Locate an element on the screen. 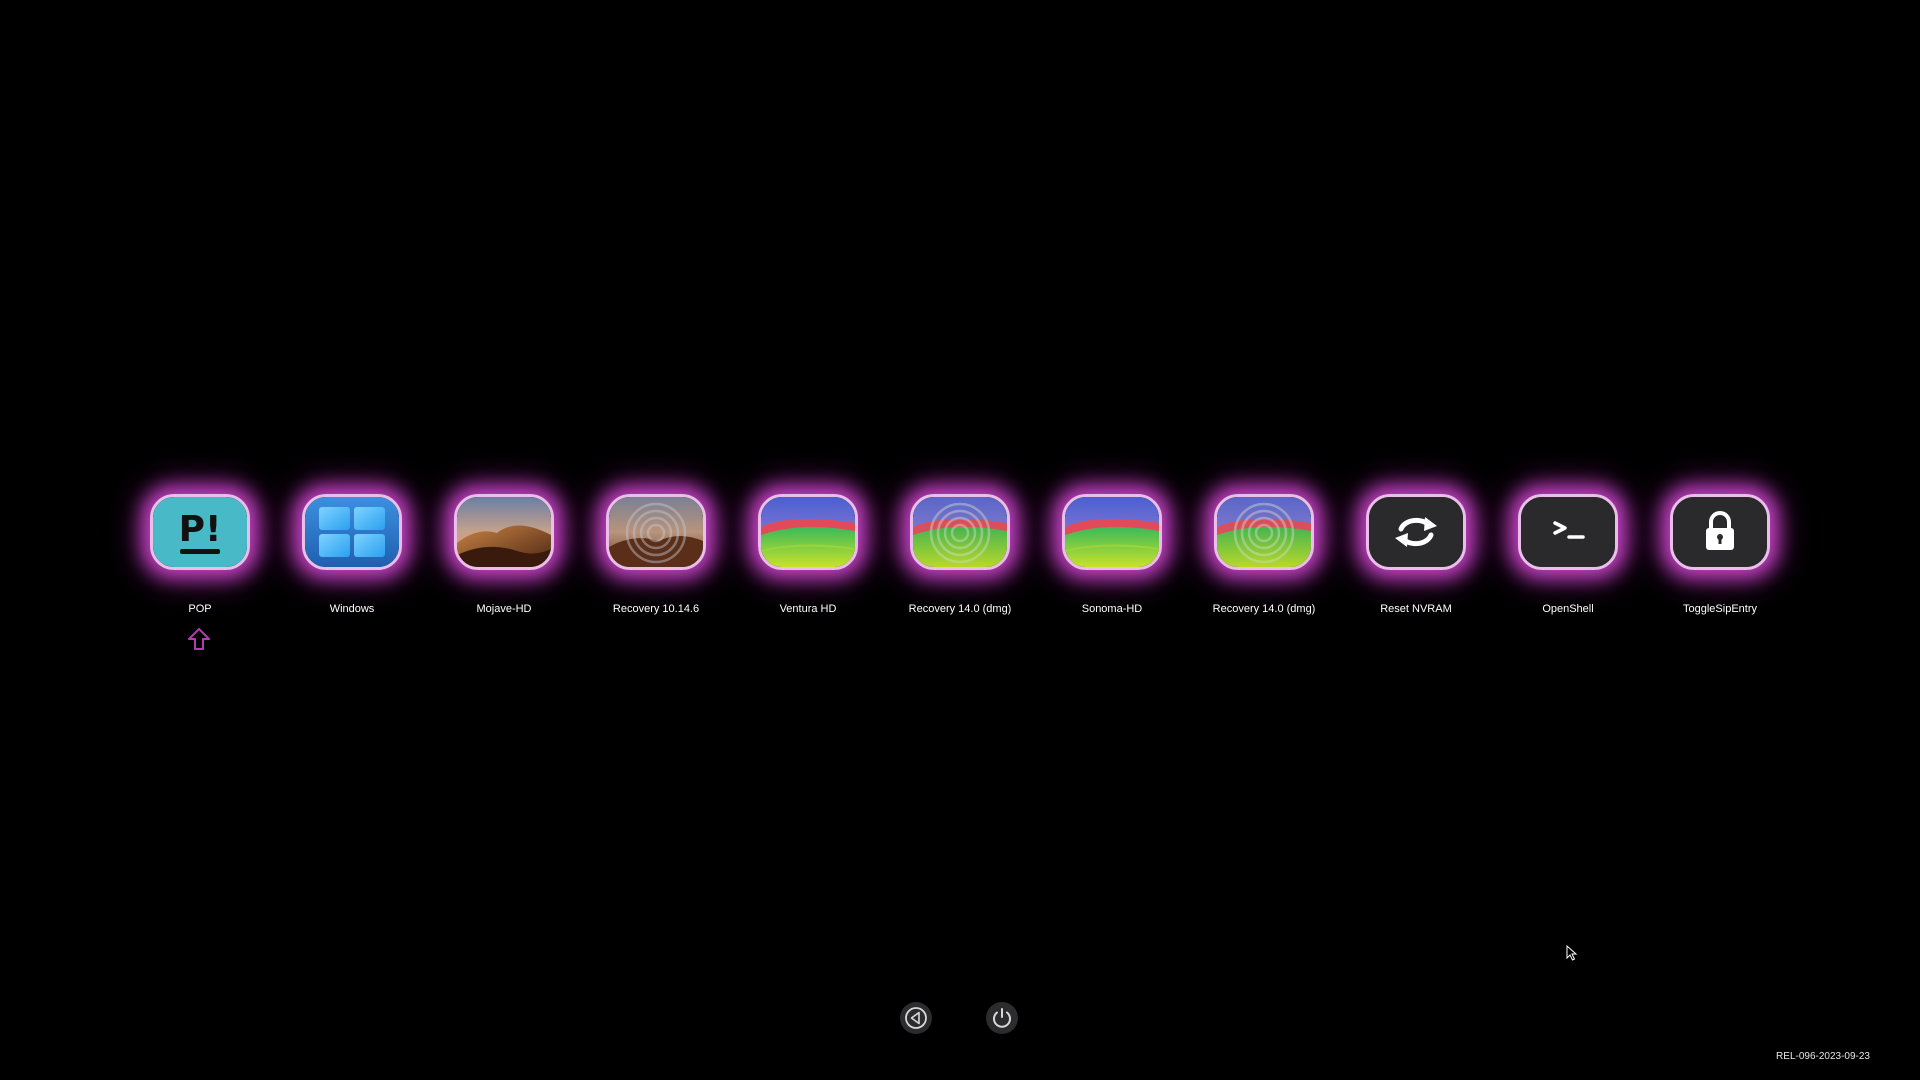 This screenshot has width=1920, height=1080. boot-entry-sonoma-hd: Sonoma-HD is located at coordinates (1112, 565).